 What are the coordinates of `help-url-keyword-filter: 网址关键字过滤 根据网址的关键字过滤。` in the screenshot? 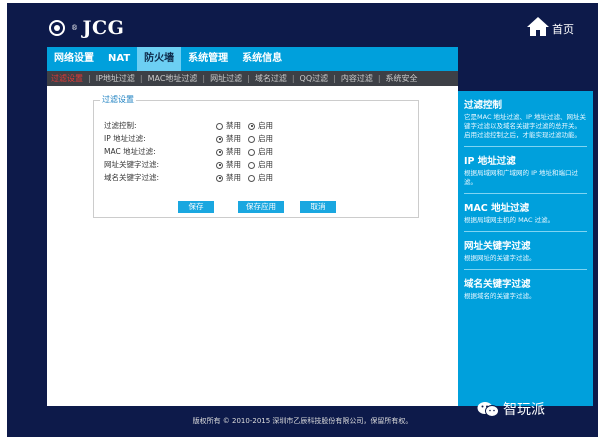 It's located at (525, 250).